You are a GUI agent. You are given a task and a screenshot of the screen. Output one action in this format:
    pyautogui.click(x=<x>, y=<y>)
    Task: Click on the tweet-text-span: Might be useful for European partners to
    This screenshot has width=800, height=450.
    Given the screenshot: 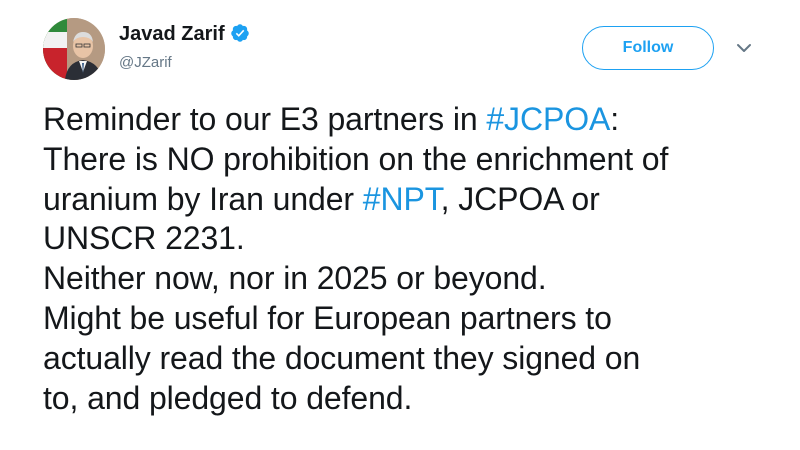 What is the action you would take?
    pyautogui.click(x=327, y=317)
    